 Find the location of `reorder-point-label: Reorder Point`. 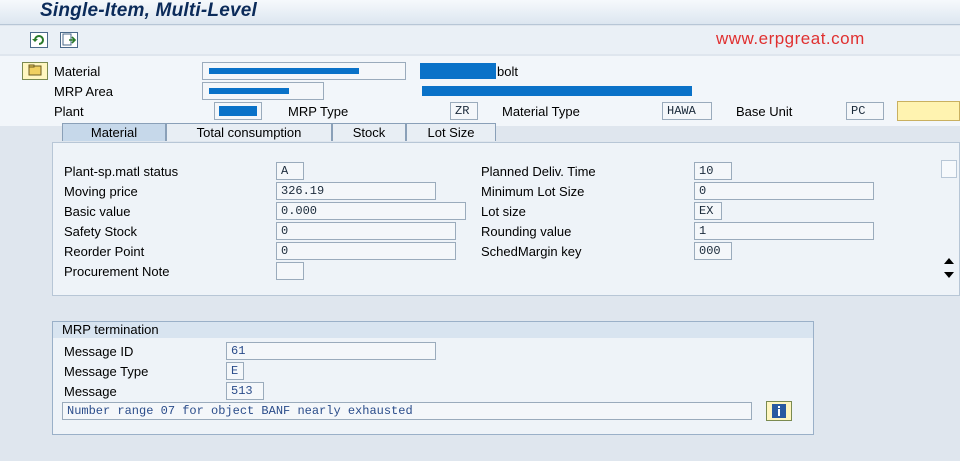

reorder-point-label: Reorder Point is located at coordinates (104, 251).